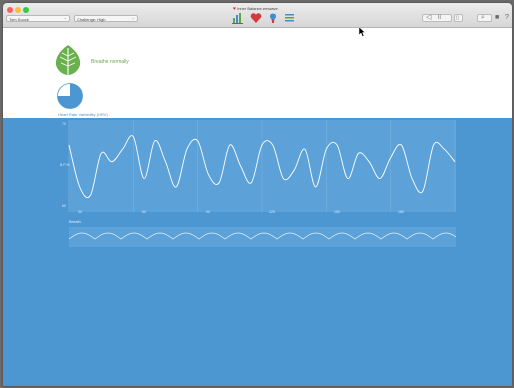  Describe the element at coordinates (428, 18) in the screenshot. I see `audio-icon: ◁` at that location.